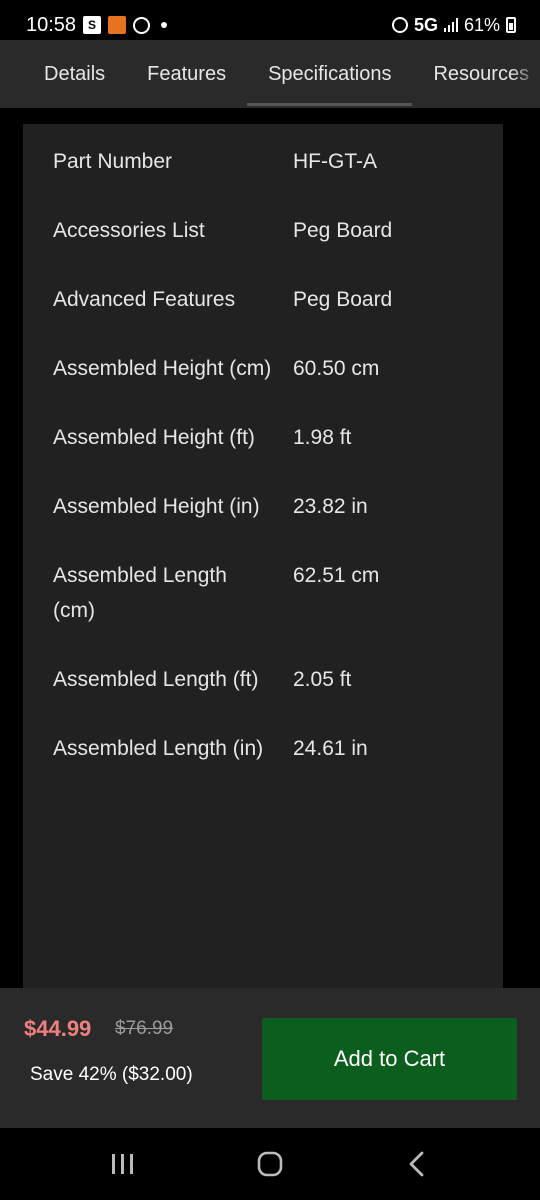 The image size is (540, 1200). What do you see at coordinates (336, 368) in the screenshot?
I see `spec-value: 60.50 cm` at bounding box center [336, 368].